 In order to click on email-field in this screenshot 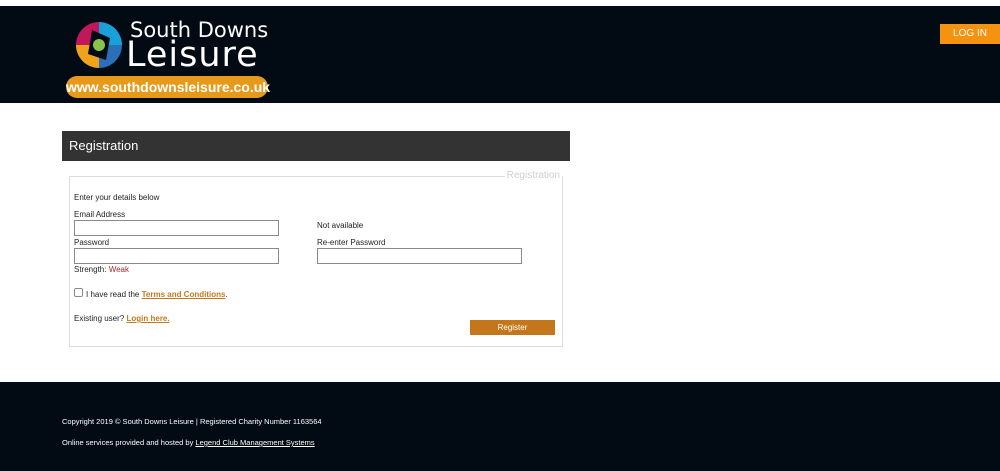, I will do `click(176, 228)`.